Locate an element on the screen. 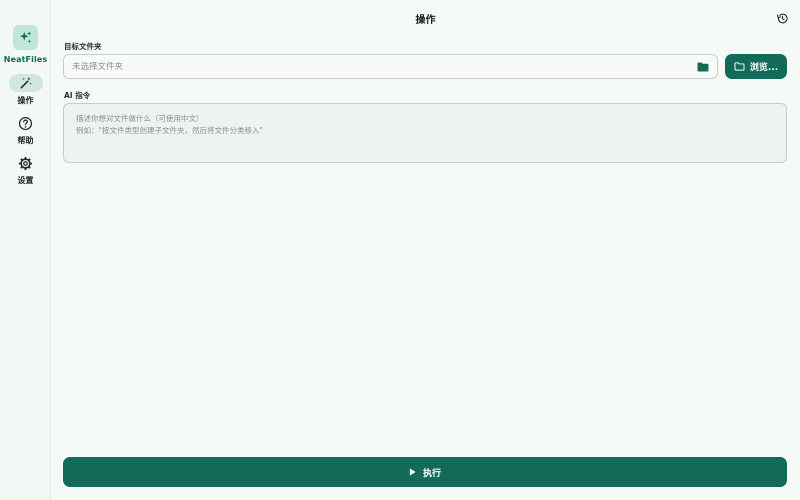 The height and width of the screenshot is (500, 800). run-button: 执行 is located at coordinates (425, 472).